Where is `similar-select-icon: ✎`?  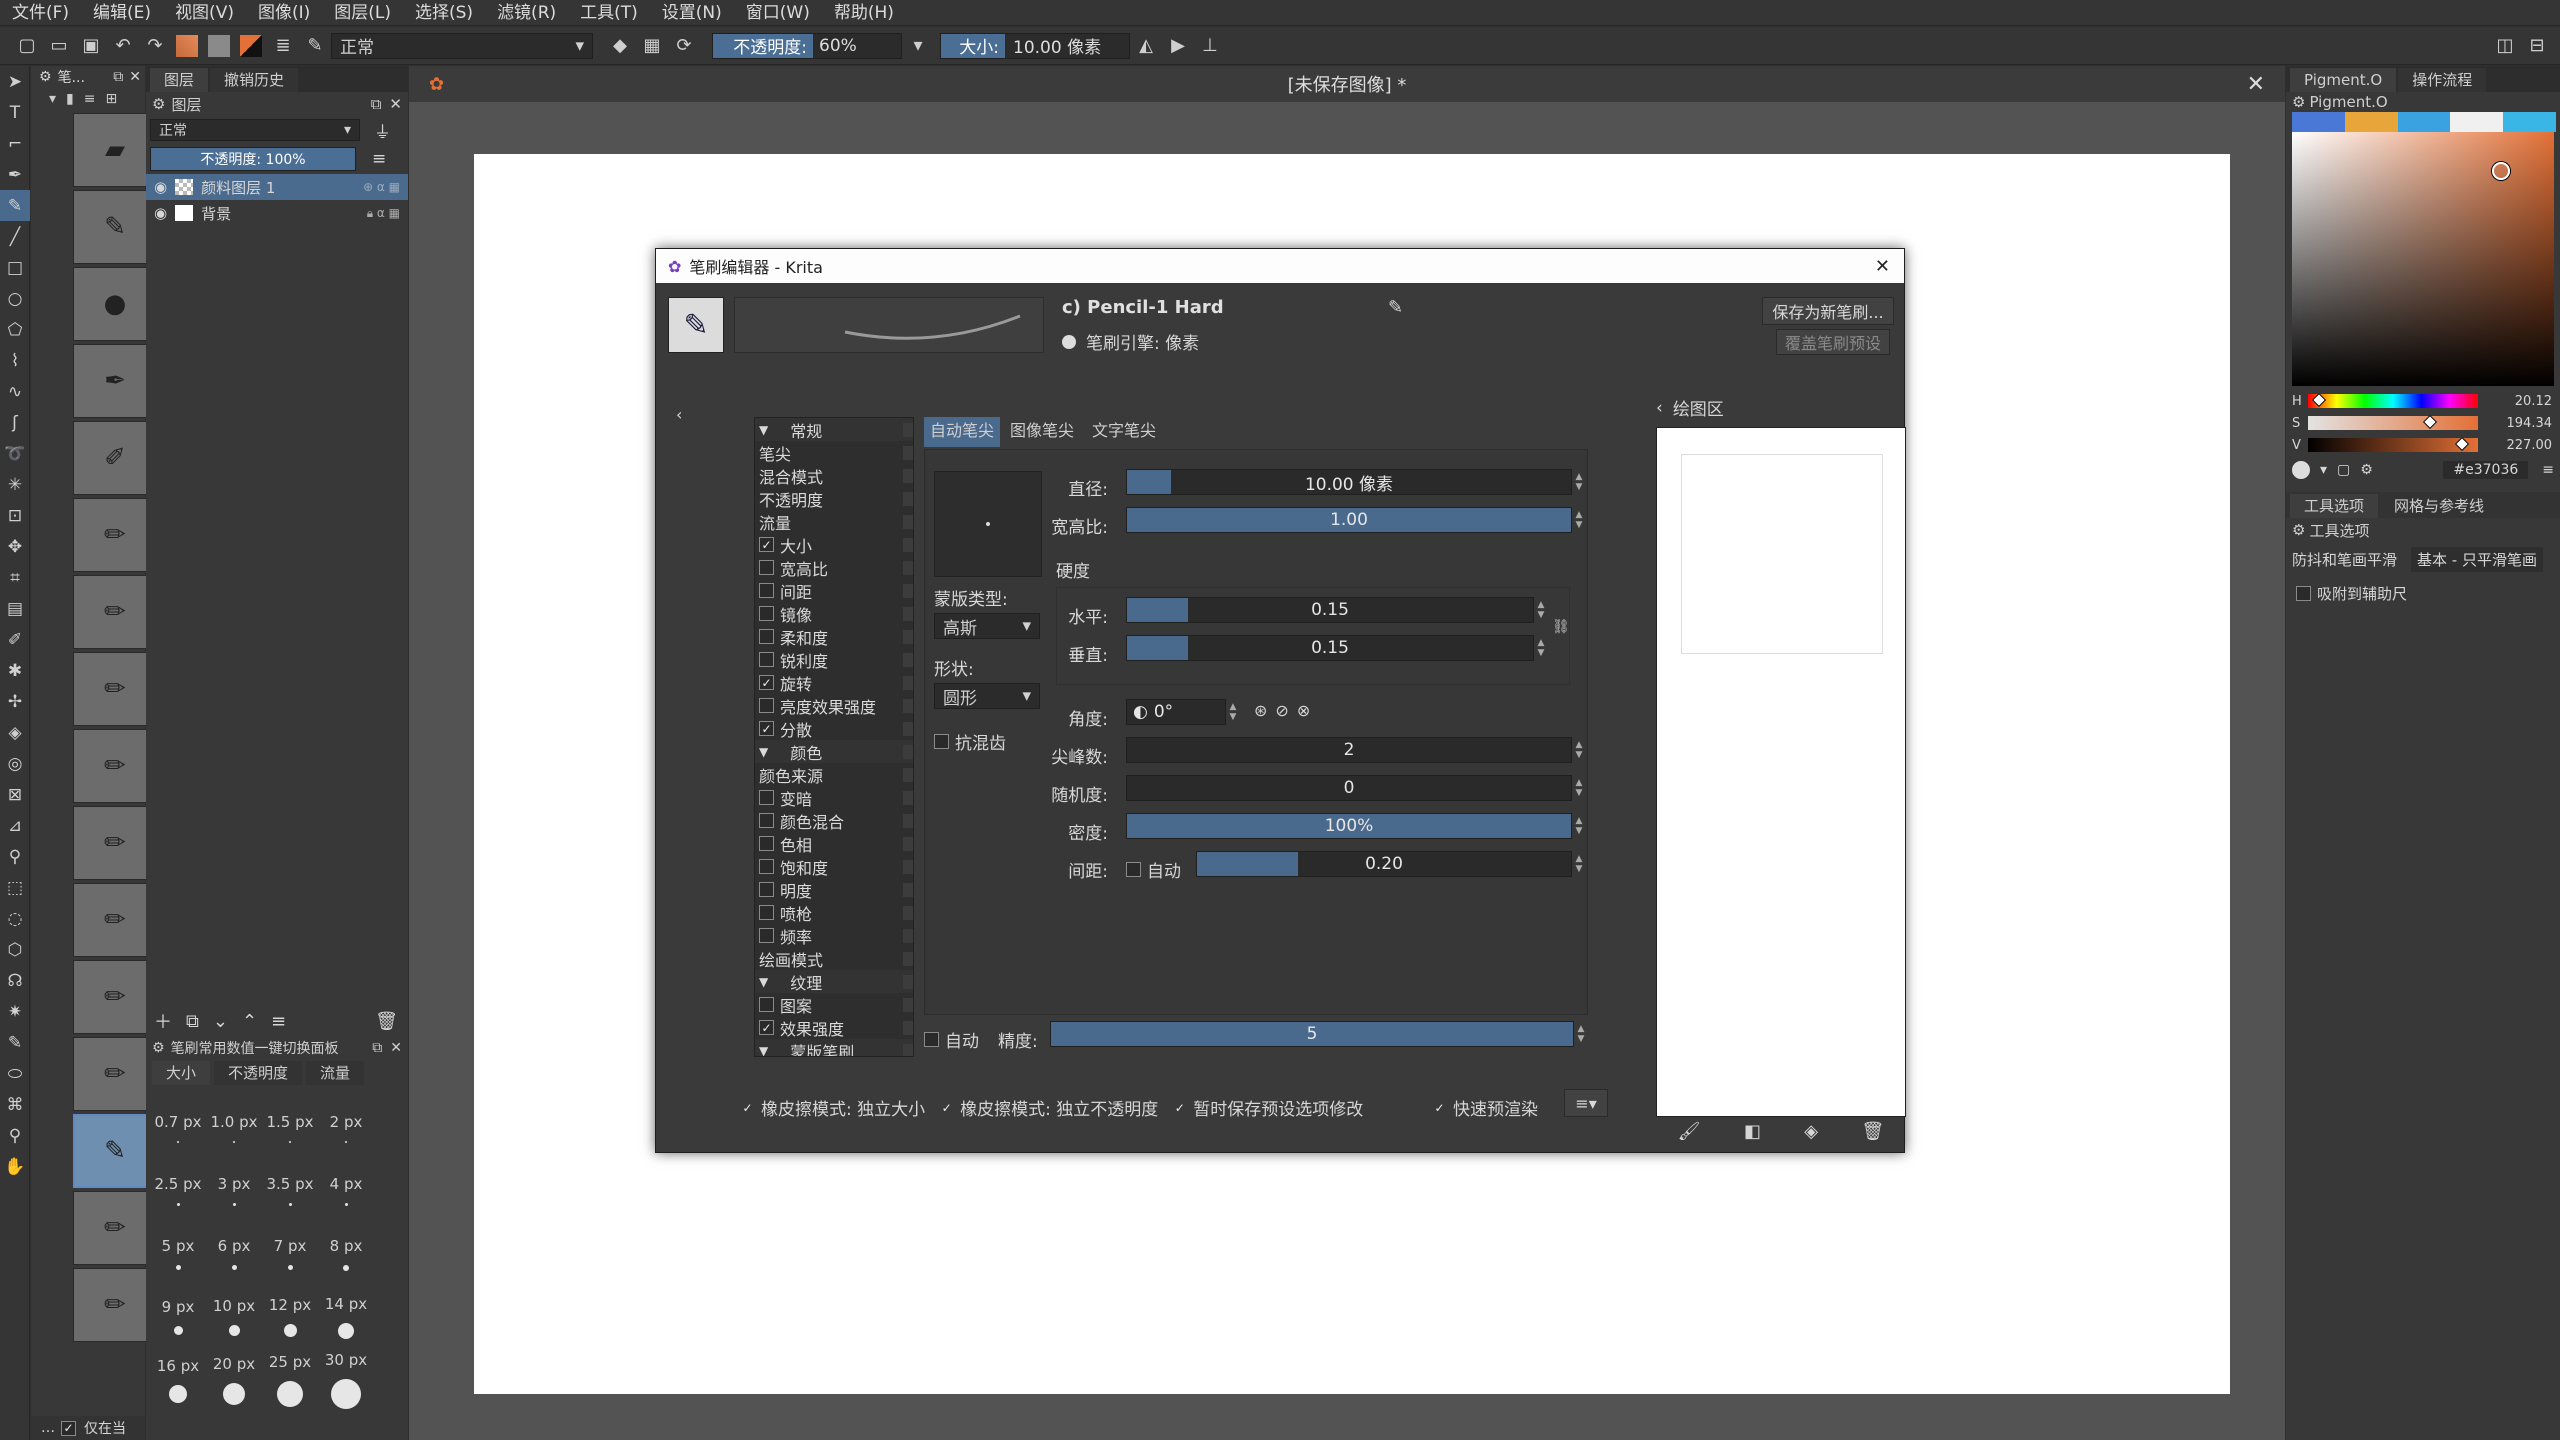 similar-select-icon: ✎ is located at coordinates (15, 1042).